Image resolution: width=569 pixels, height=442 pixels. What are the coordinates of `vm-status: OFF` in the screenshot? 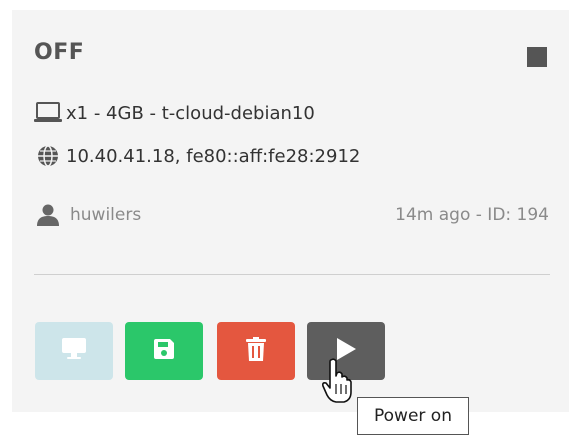 It's located at (59, 52).